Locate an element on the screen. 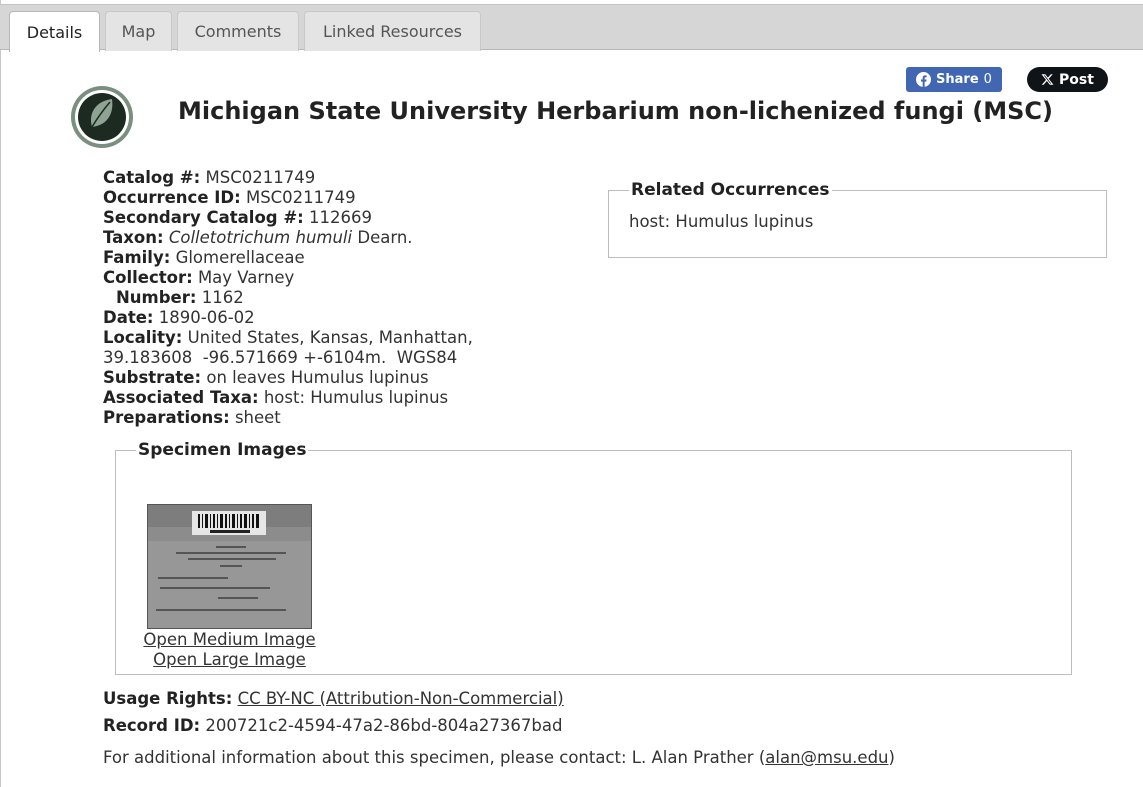 The width and height of the screenshot is (1143, 787). msu-herbarium-logo is located at coordinates (102, 117).